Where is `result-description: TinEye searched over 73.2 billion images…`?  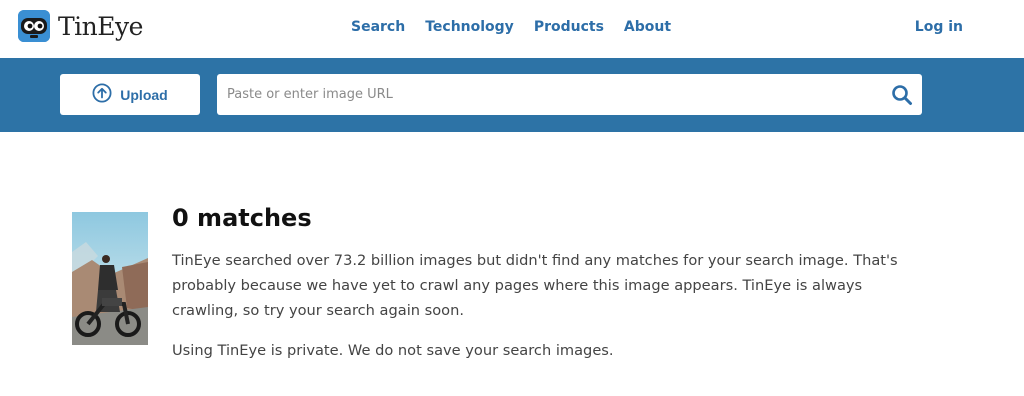 result-description: TinEye searched over 73.2 billion images… is located at coordinates (535, 285).